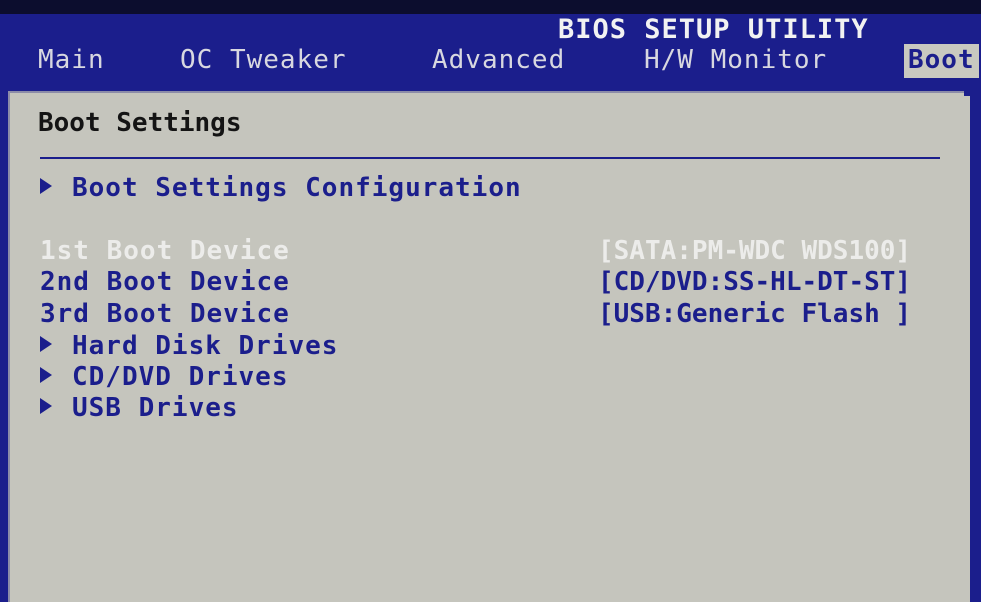 The image size is (981, 602). What do you see at coordinates (941, 61) in the screenshot?
I see `tab-boot: Boot` at bounding box center [941, 61].